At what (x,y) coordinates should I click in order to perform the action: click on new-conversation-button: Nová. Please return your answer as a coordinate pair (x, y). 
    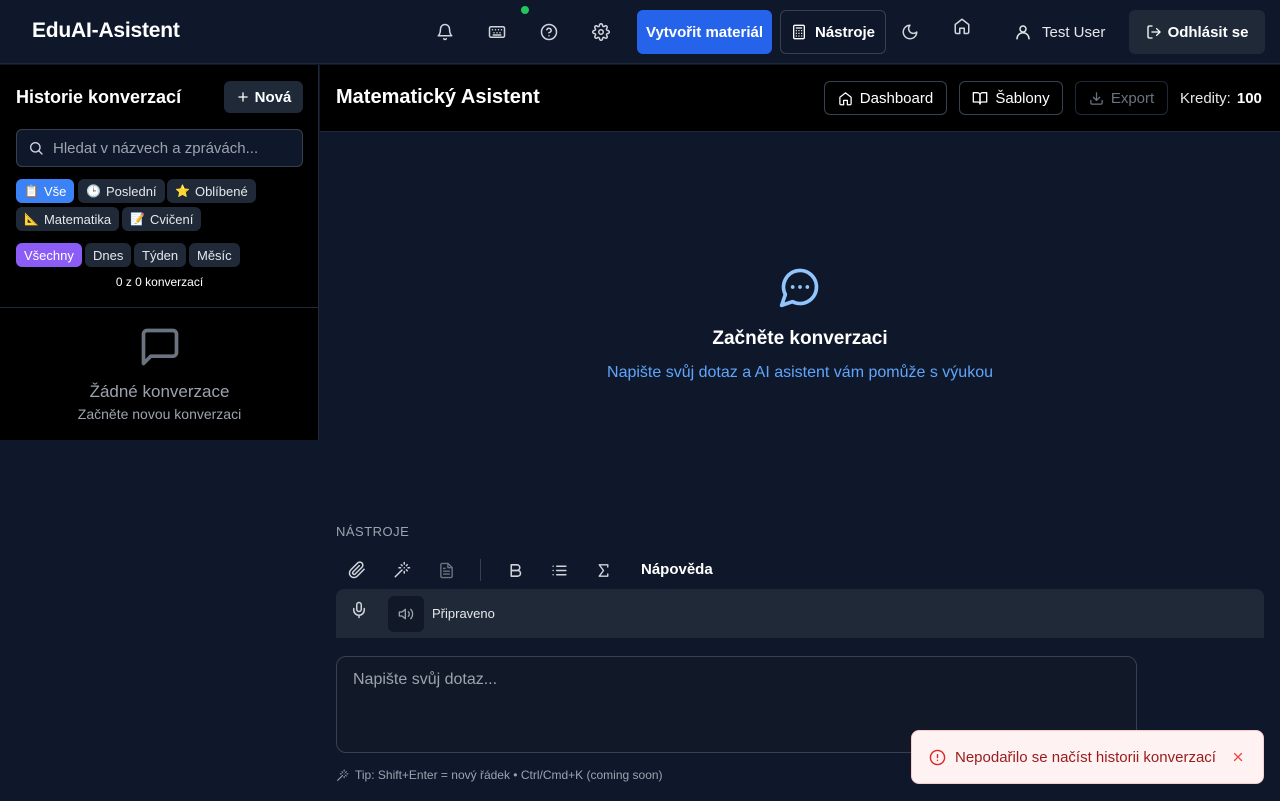
    Looking at the image, I should click on (263, 97).